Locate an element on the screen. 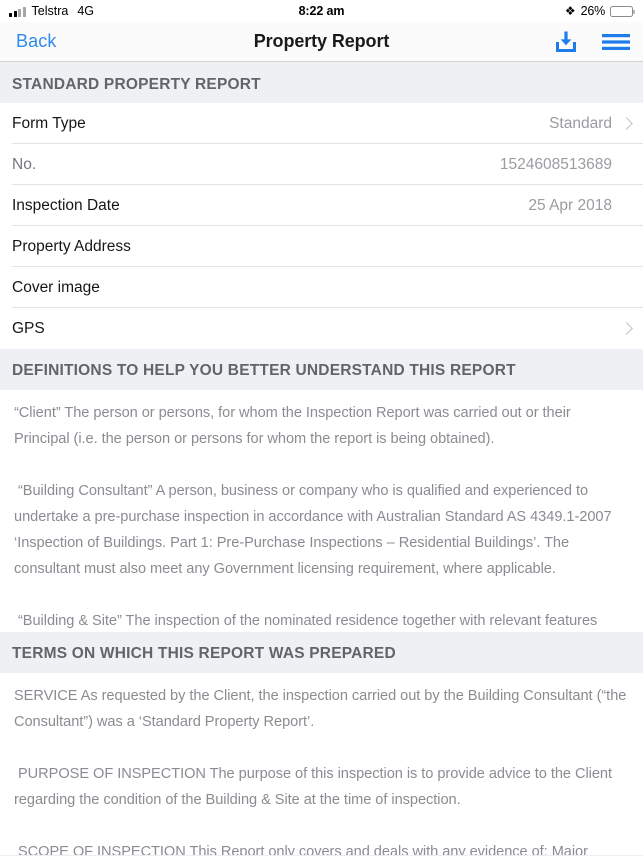 This screenshot has width=643, height=857. row-label: Cover image is located at coordinates (56, 287).